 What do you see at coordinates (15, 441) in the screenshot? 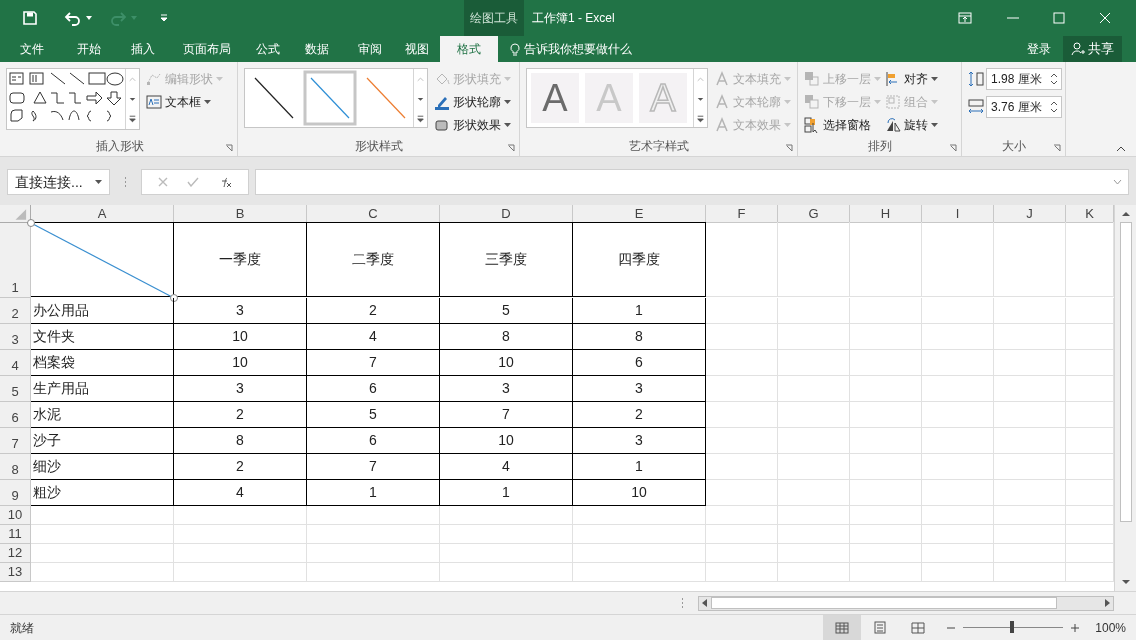
I see `row-header: 7` at bounding box center [15, 441].